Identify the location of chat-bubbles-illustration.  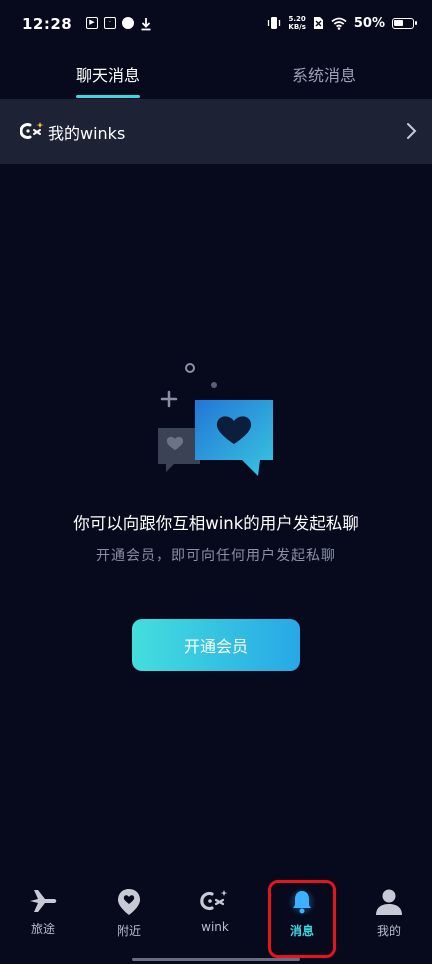
(215, 419).